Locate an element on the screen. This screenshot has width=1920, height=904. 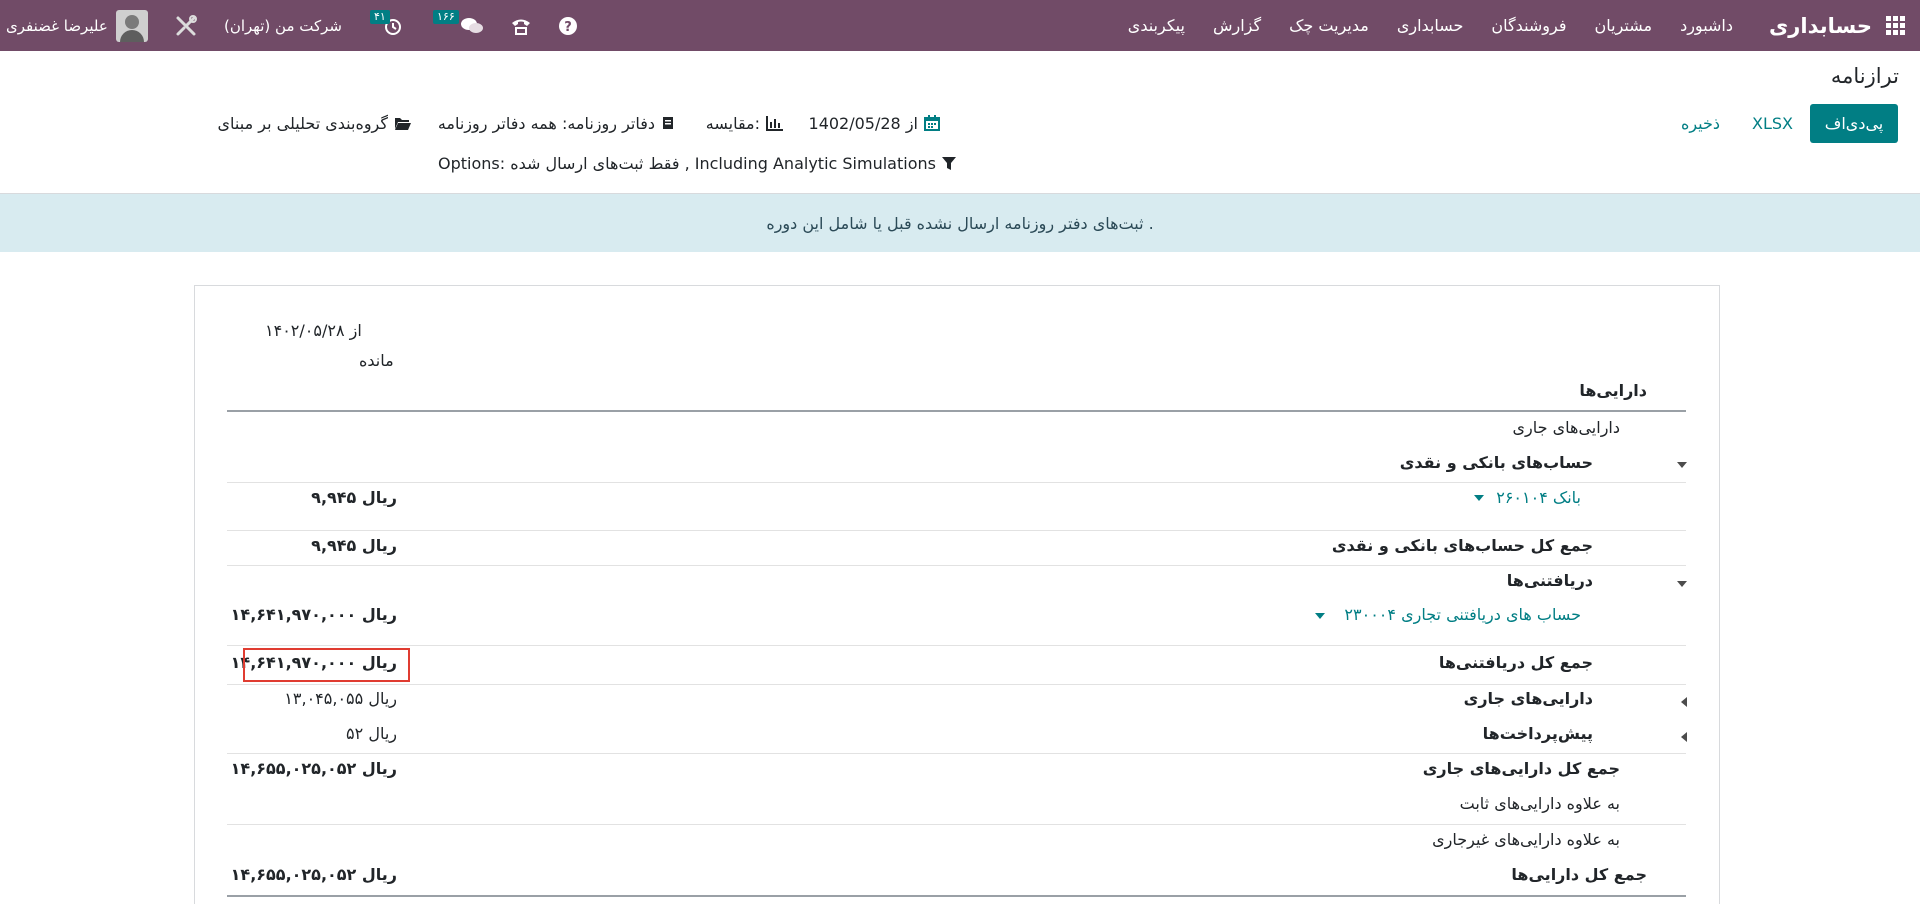
account-bank-value: ۹,۹۴۵ ریال is located at coordinates (354, 497).